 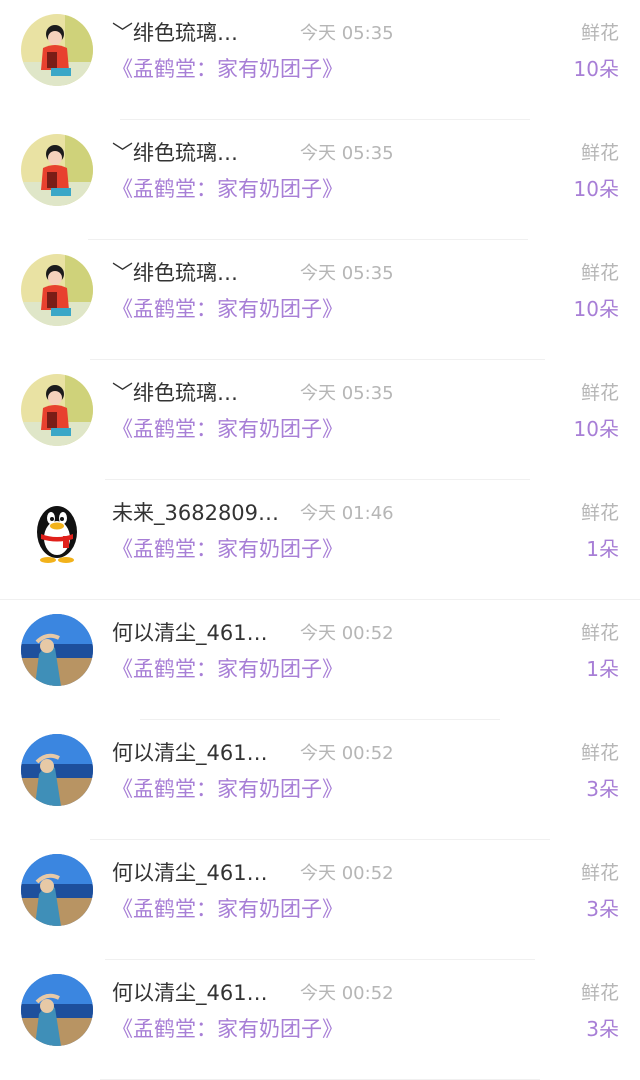 What do you see at coordinates (347, 513) in the screenshot?
I see `timestamp: 今天 01:46` at bounding box center [347, 513].